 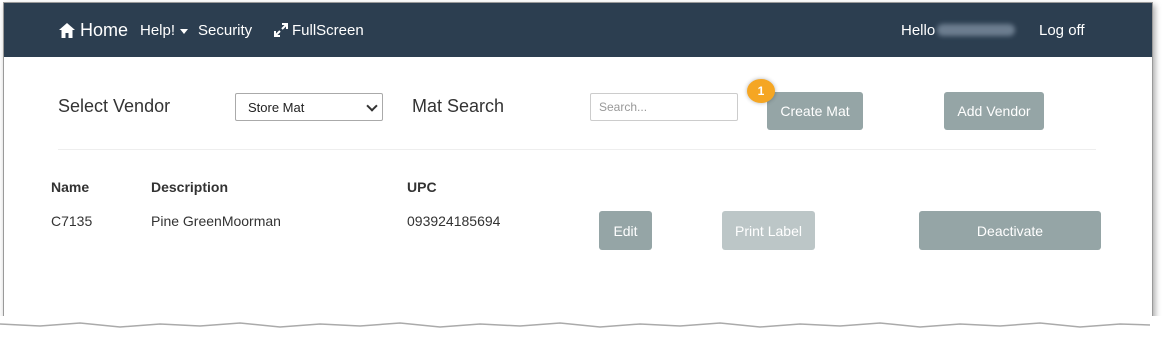 What do you see at coordinates (976, 30) in the screenshot?
I see `redacted-username` at bounding box center [976, 30].